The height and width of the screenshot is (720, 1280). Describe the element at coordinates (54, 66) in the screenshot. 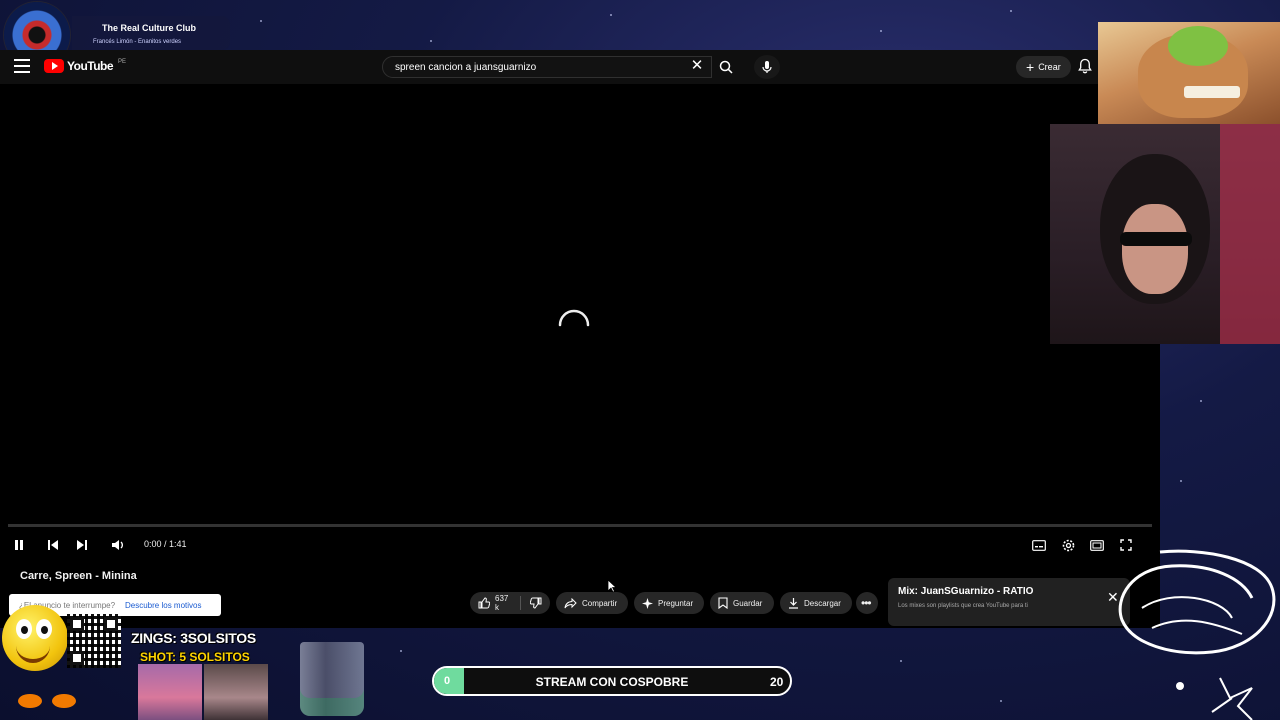

I see `youtube-play-icon` at that location.